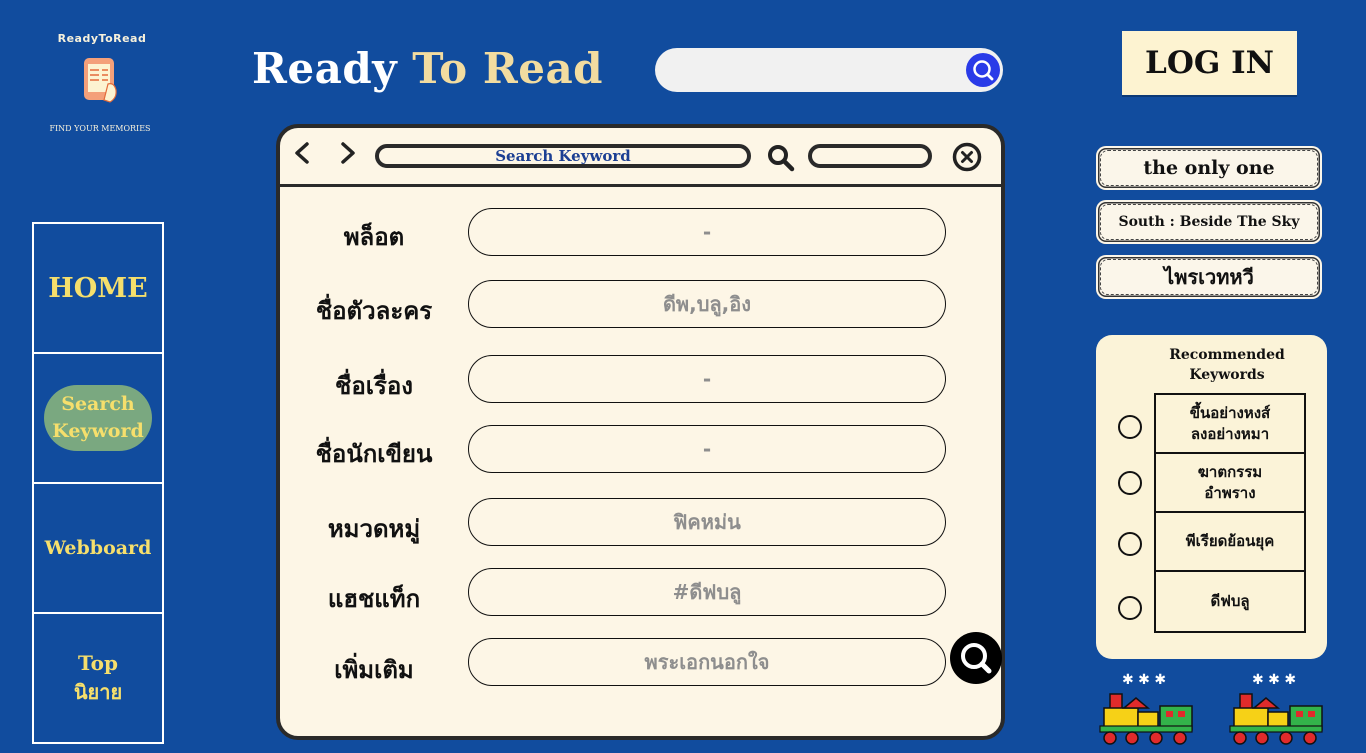  What do you see at coordinates (508, 68) in the screenshot?
I see `site-title-part2: To Read` at bounding box center [508, 68].